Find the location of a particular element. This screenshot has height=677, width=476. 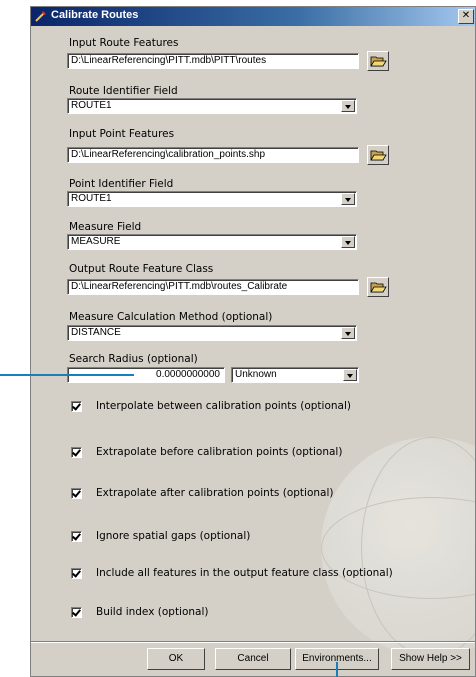

build-index-checkbox is located at coordinates (76, 612).